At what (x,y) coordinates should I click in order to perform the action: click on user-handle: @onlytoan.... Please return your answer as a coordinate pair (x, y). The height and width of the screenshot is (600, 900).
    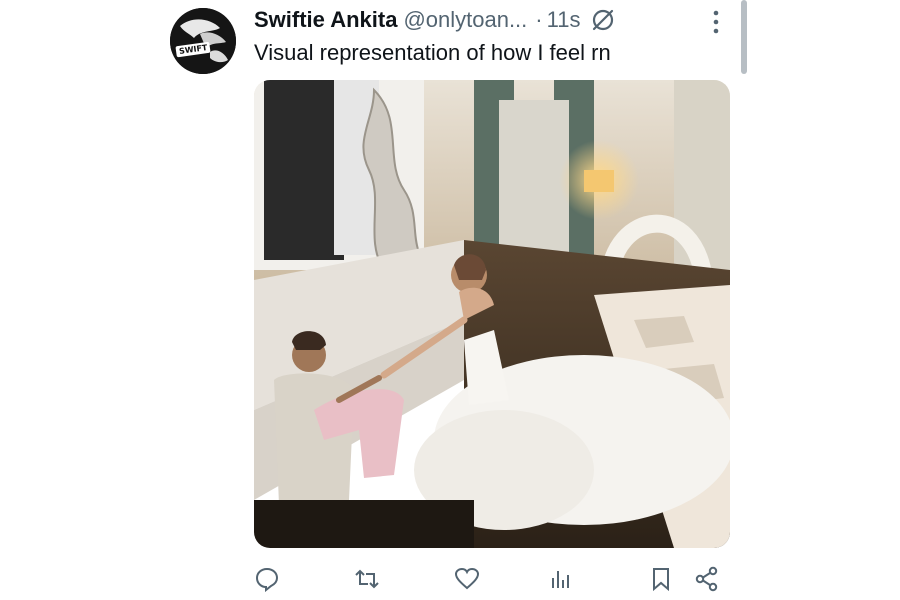
    Looking at the image, I should click on (465, 20).